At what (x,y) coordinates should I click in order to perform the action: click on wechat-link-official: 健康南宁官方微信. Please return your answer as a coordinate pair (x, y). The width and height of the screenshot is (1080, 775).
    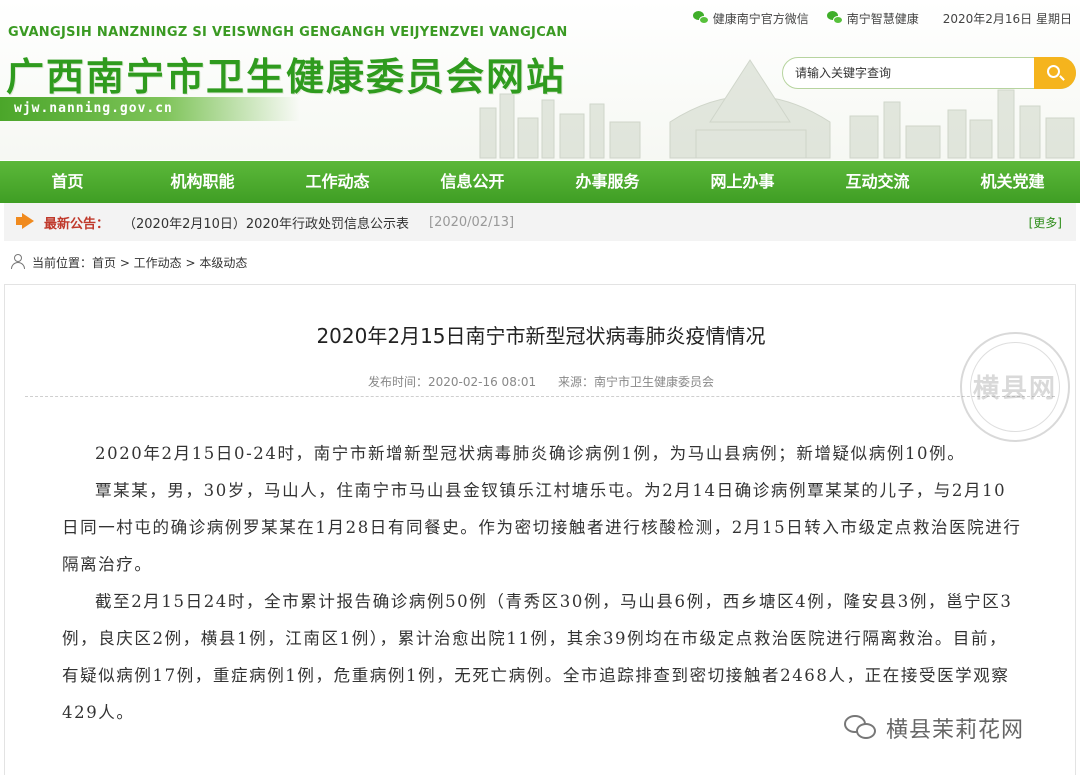
    Looking at the image, I should click on (750, 18).